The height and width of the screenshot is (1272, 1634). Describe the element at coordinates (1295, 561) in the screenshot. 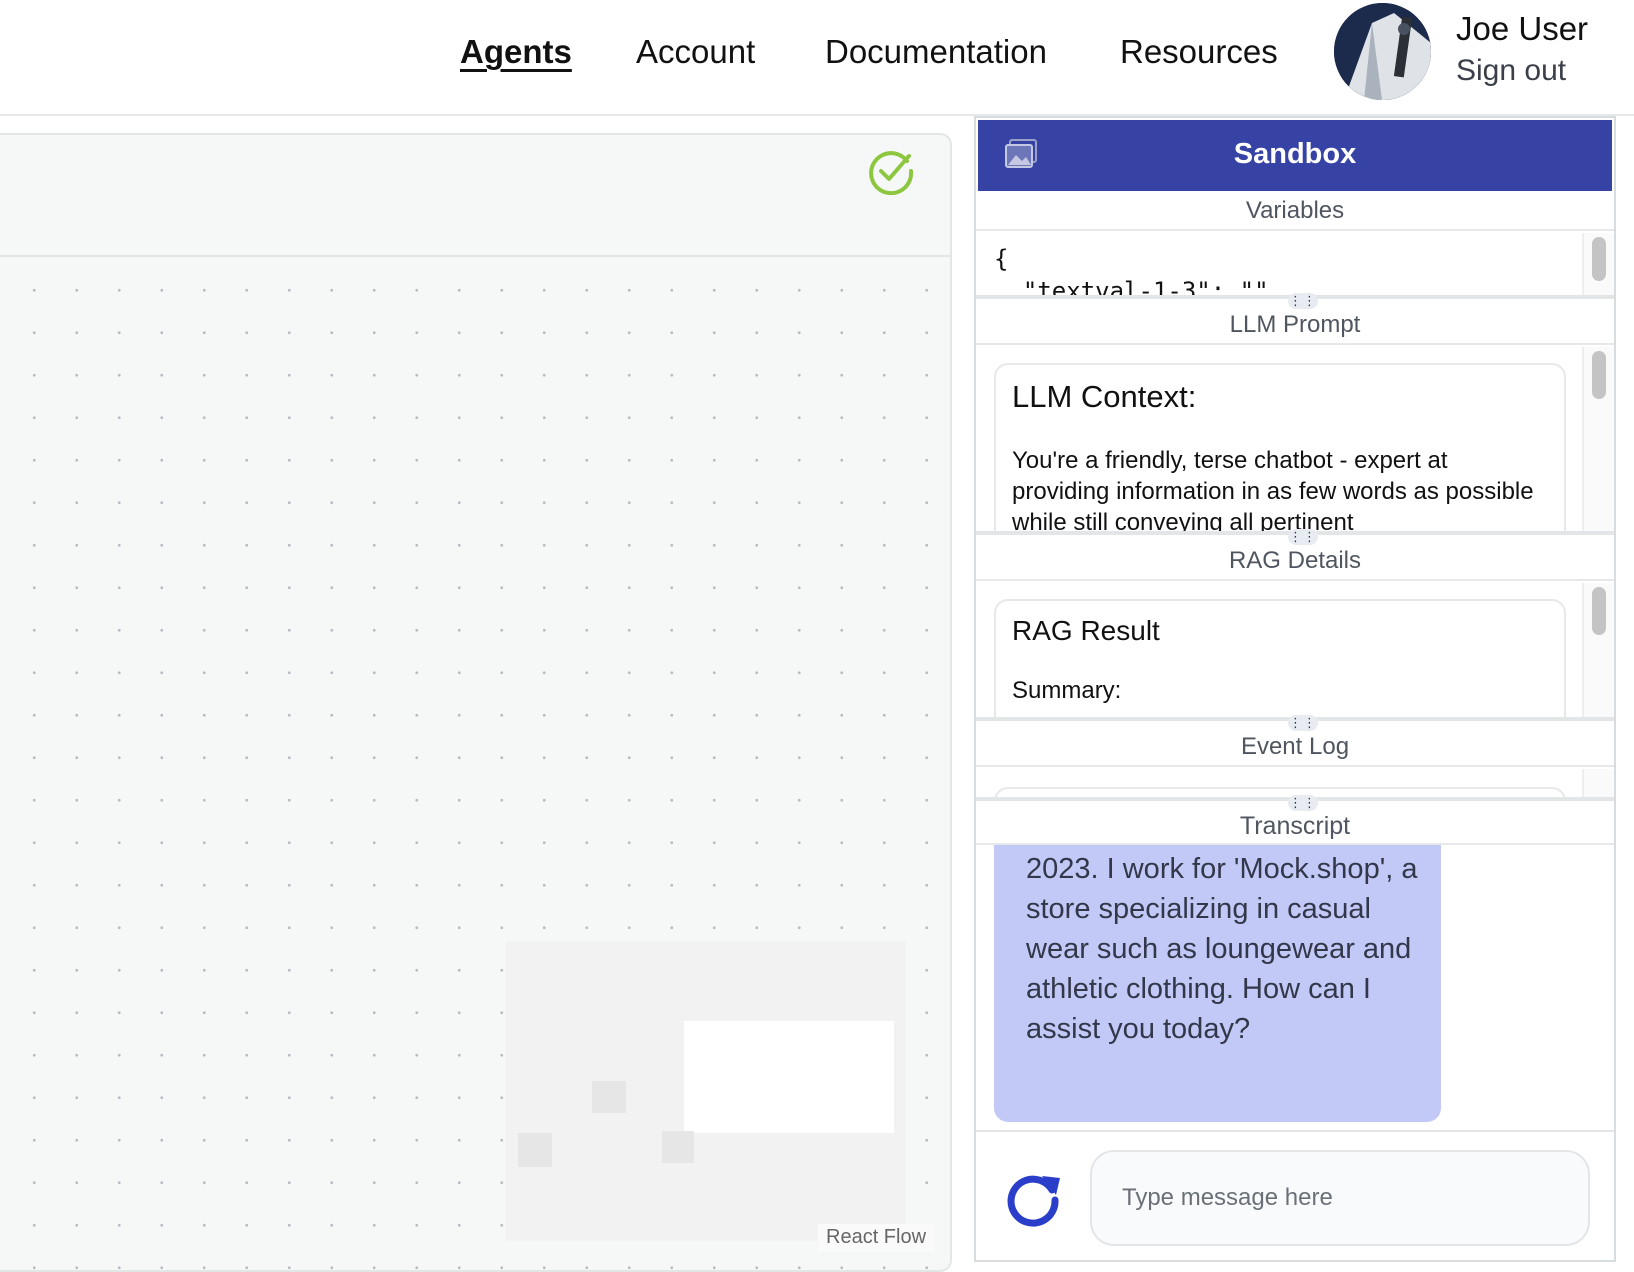

I see `rag-details-title: RAG Details` at that location.